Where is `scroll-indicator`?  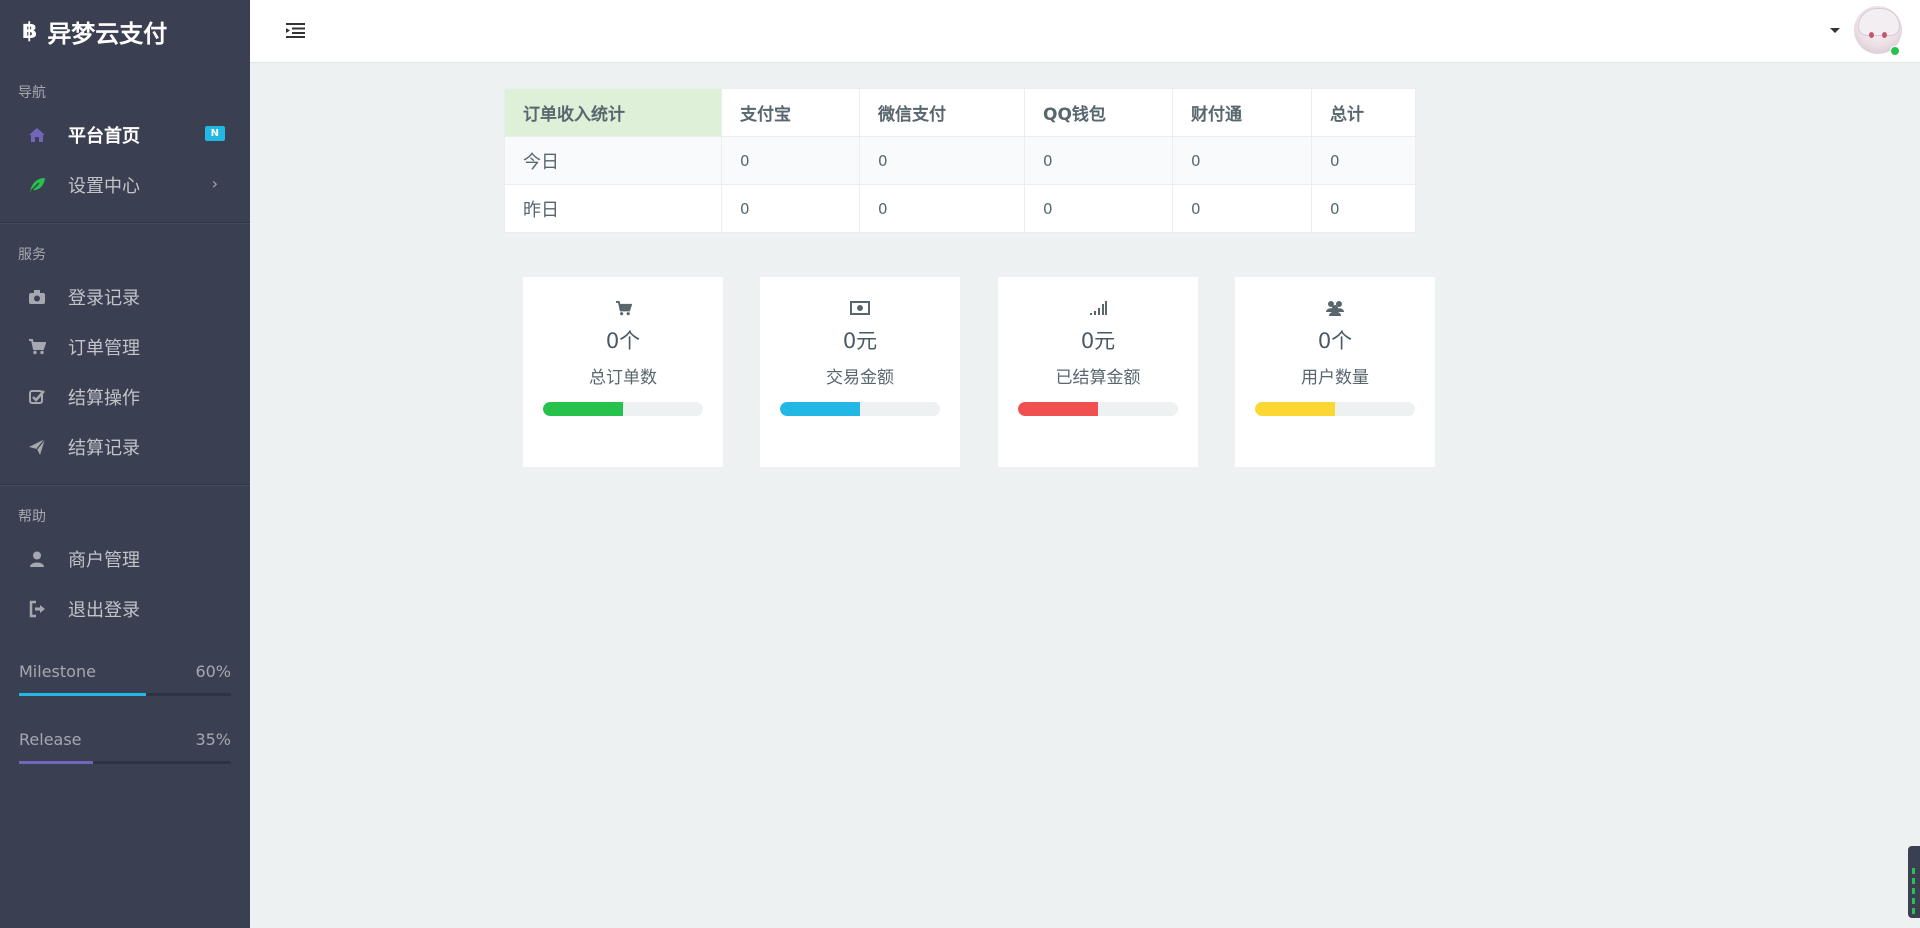 scroll-indicator is located at coordinates (1914, 882).